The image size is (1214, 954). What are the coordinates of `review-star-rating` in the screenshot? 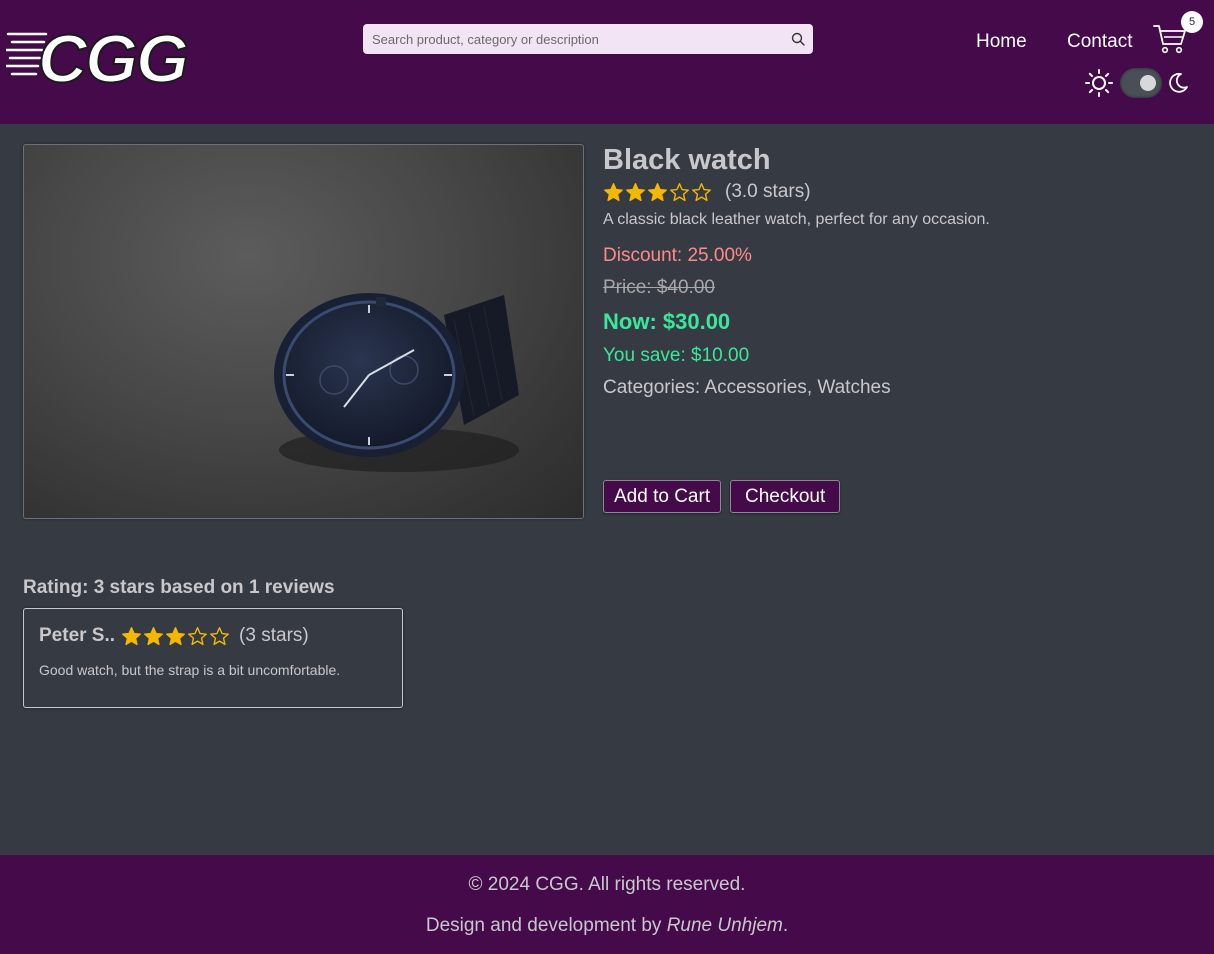 It's located at (176, 636).